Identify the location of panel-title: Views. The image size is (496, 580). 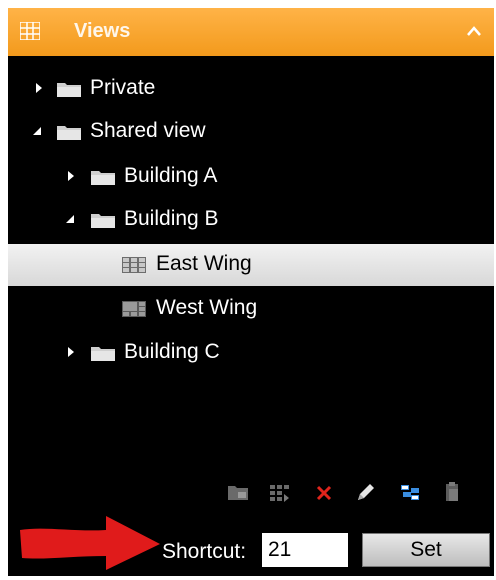
(102, 31).